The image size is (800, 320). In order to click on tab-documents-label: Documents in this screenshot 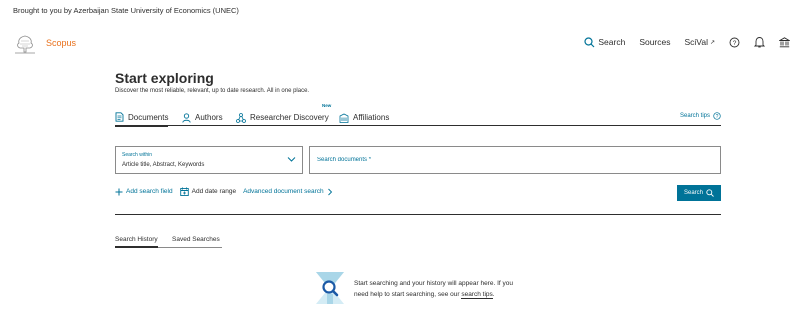, I will do `click(148, 117)`.